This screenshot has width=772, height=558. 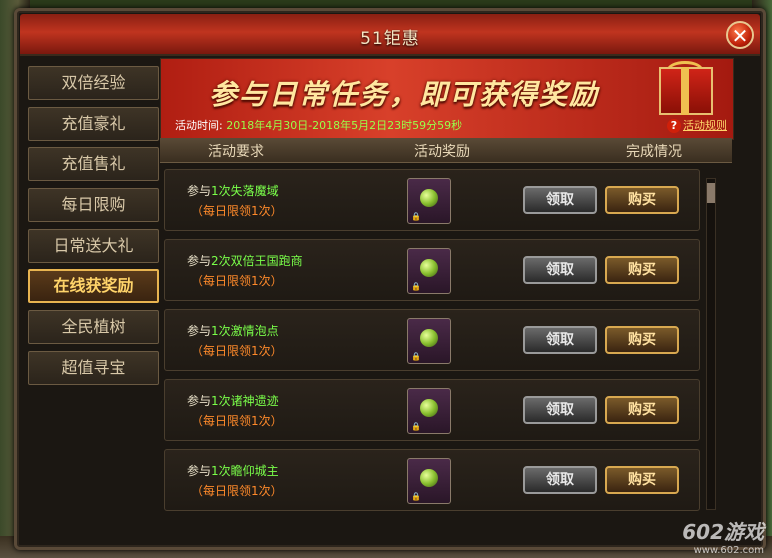 What do you see at coordinates (711, 193) in the screenshot?
I see `scrollbar-thumb` at bounding box center [711, 193].